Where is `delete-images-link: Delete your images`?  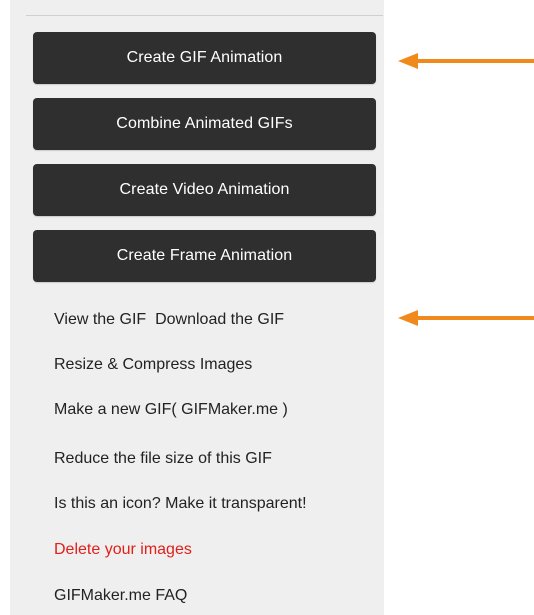 delete-images-link: Delete your images is located at coordinates (123, 550).